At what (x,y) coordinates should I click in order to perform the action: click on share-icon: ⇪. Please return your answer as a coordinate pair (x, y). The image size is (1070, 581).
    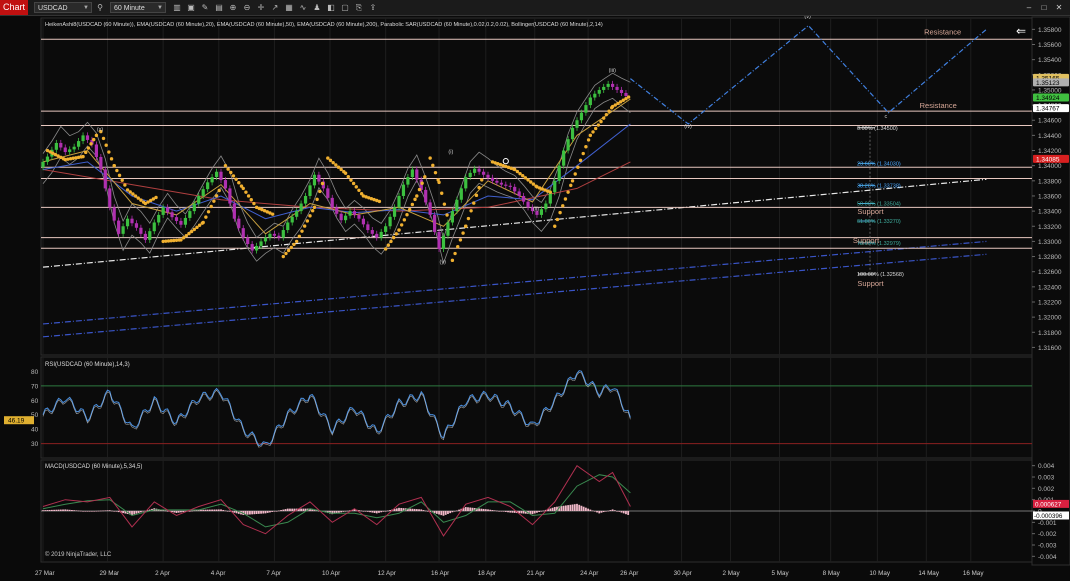
    Looking at the image, I should click on (373, 7).